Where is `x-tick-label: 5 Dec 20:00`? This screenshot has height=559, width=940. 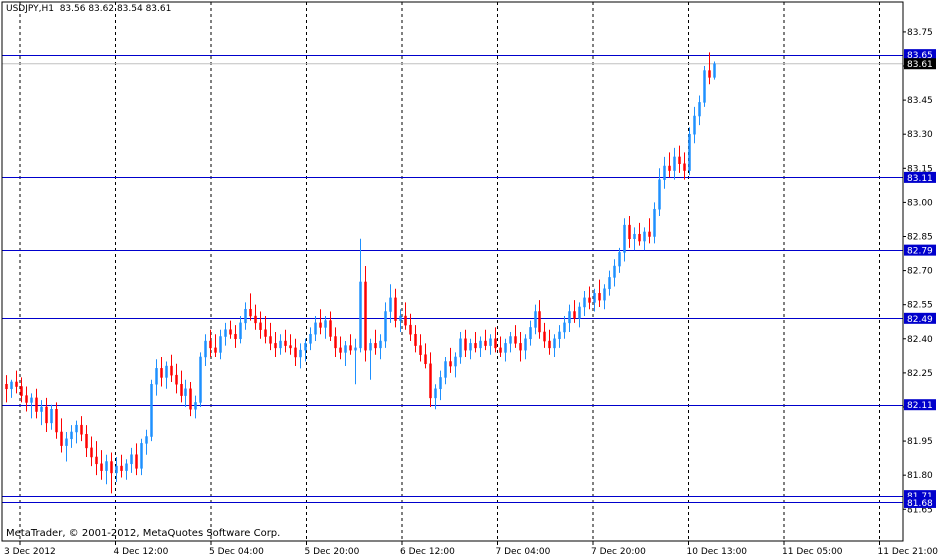 x-tick-label: 5 Dec 20:00 is located at coordinates (332, 552).